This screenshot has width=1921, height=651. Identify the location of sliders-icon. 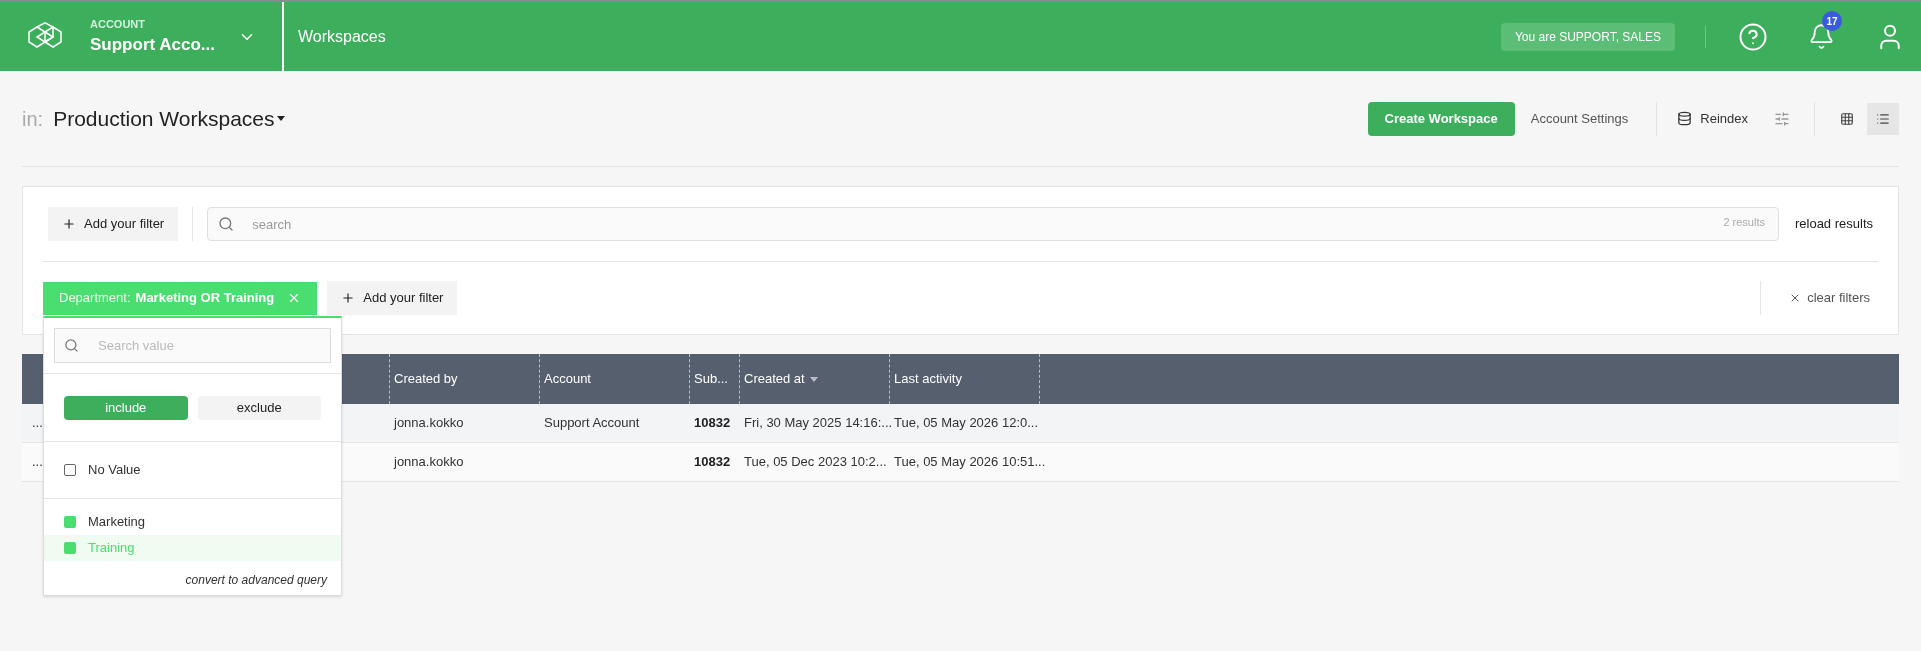
(1782, 118).